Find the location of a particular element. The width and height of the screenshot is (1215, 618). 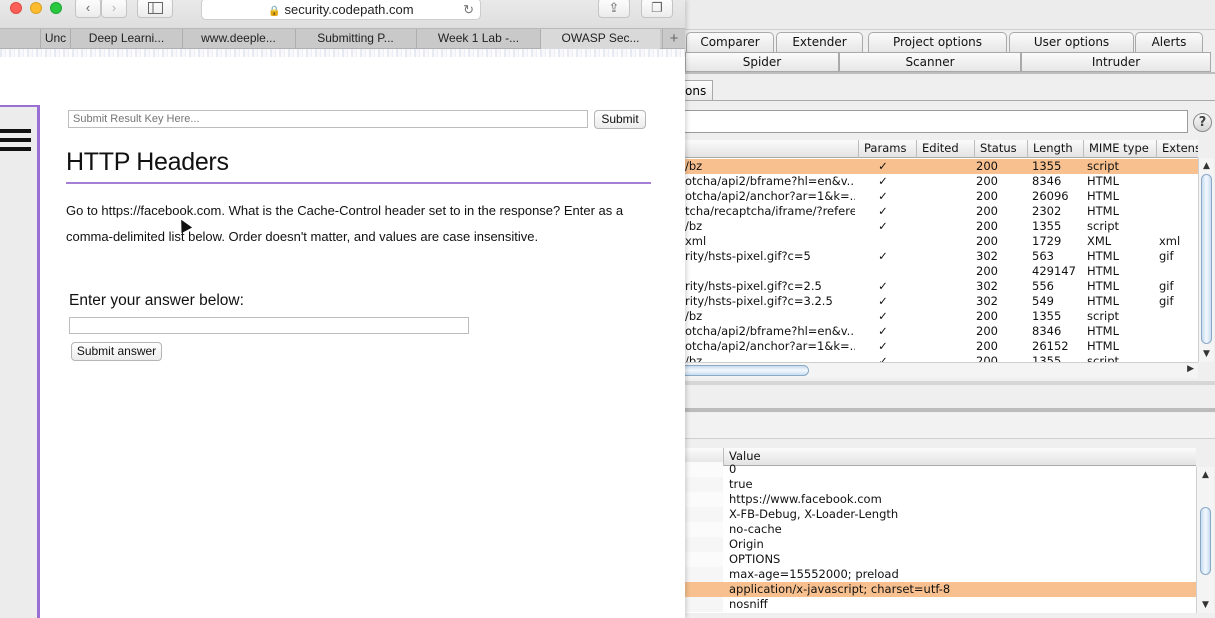

reload-icon: ↻ is located at coordinates (468, 10).